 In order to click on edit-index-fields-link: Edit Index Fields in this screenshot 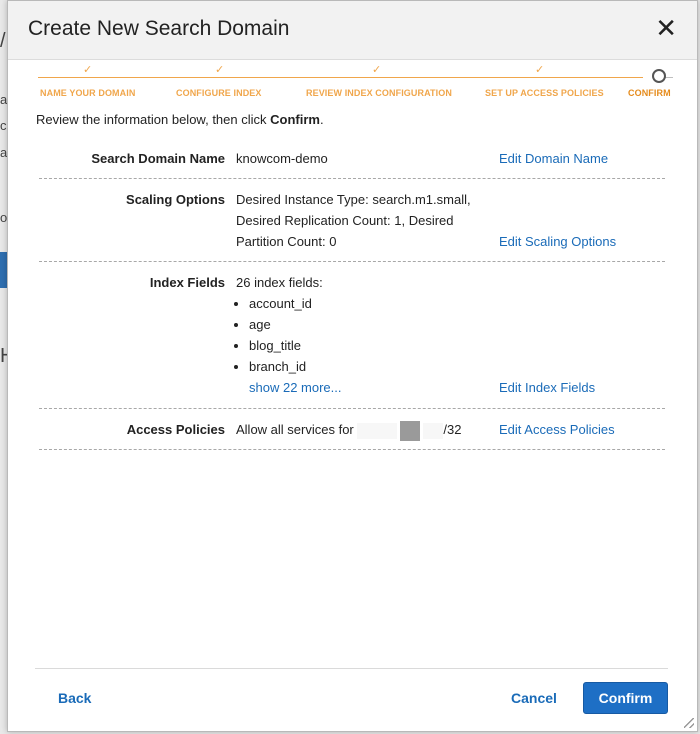, I will do `click(547, 387)`.